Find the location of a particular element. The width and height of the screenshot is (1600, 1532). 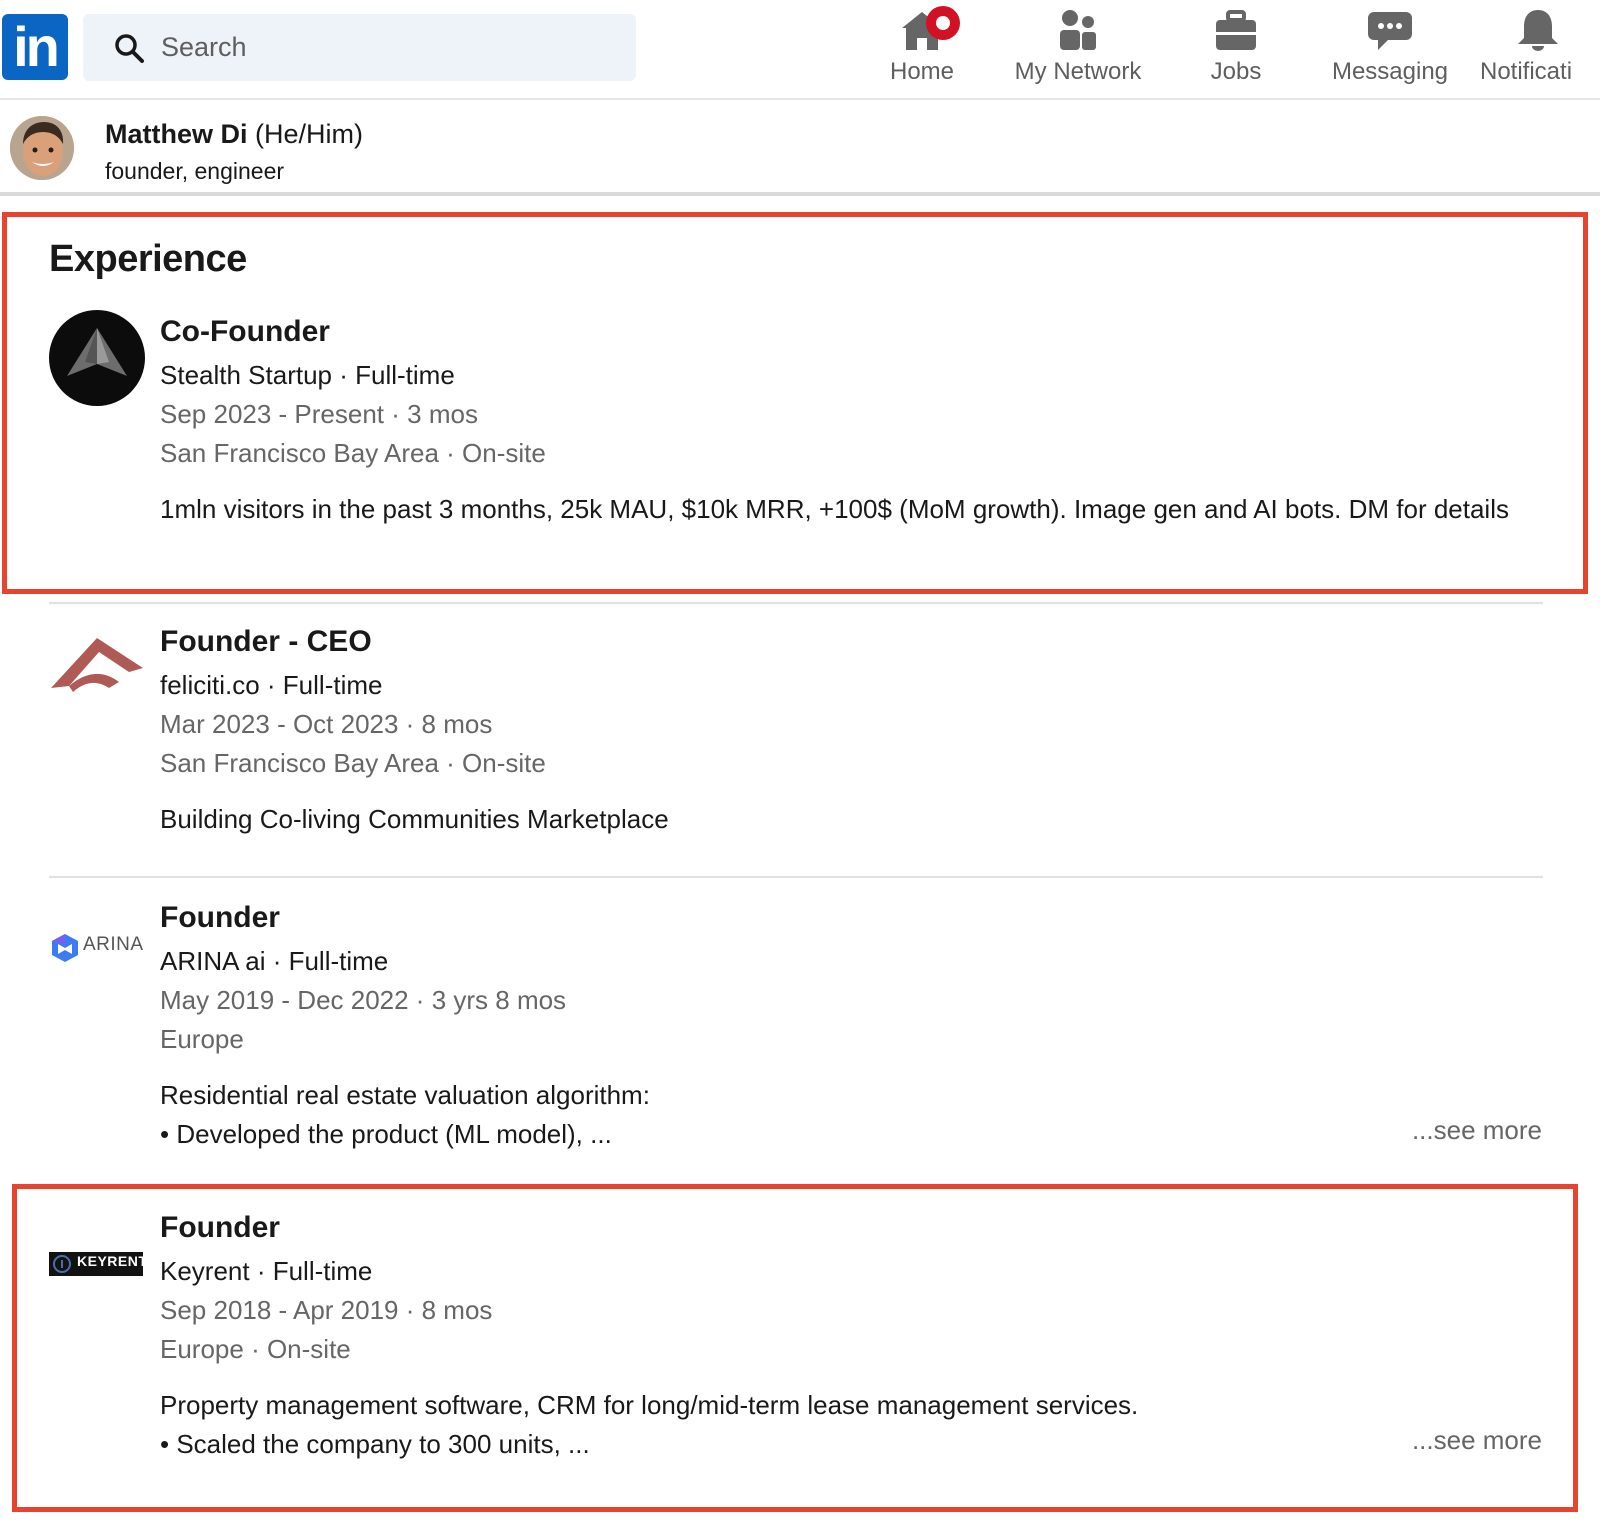

nav-messaging: Messaging is located at coordinates (1390, 50).